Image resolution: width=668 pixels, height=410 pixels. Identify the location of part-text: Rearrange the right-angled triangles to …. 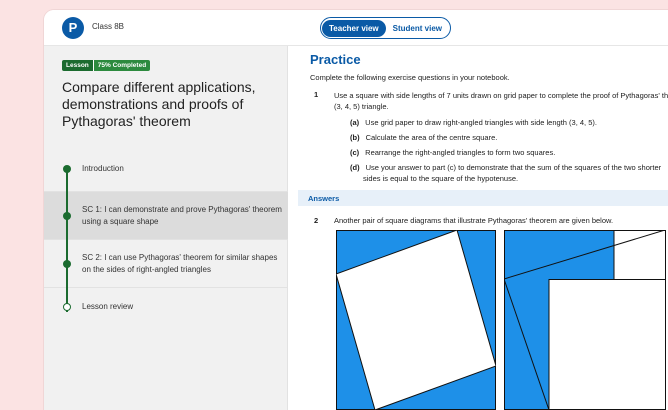
(460, 152).